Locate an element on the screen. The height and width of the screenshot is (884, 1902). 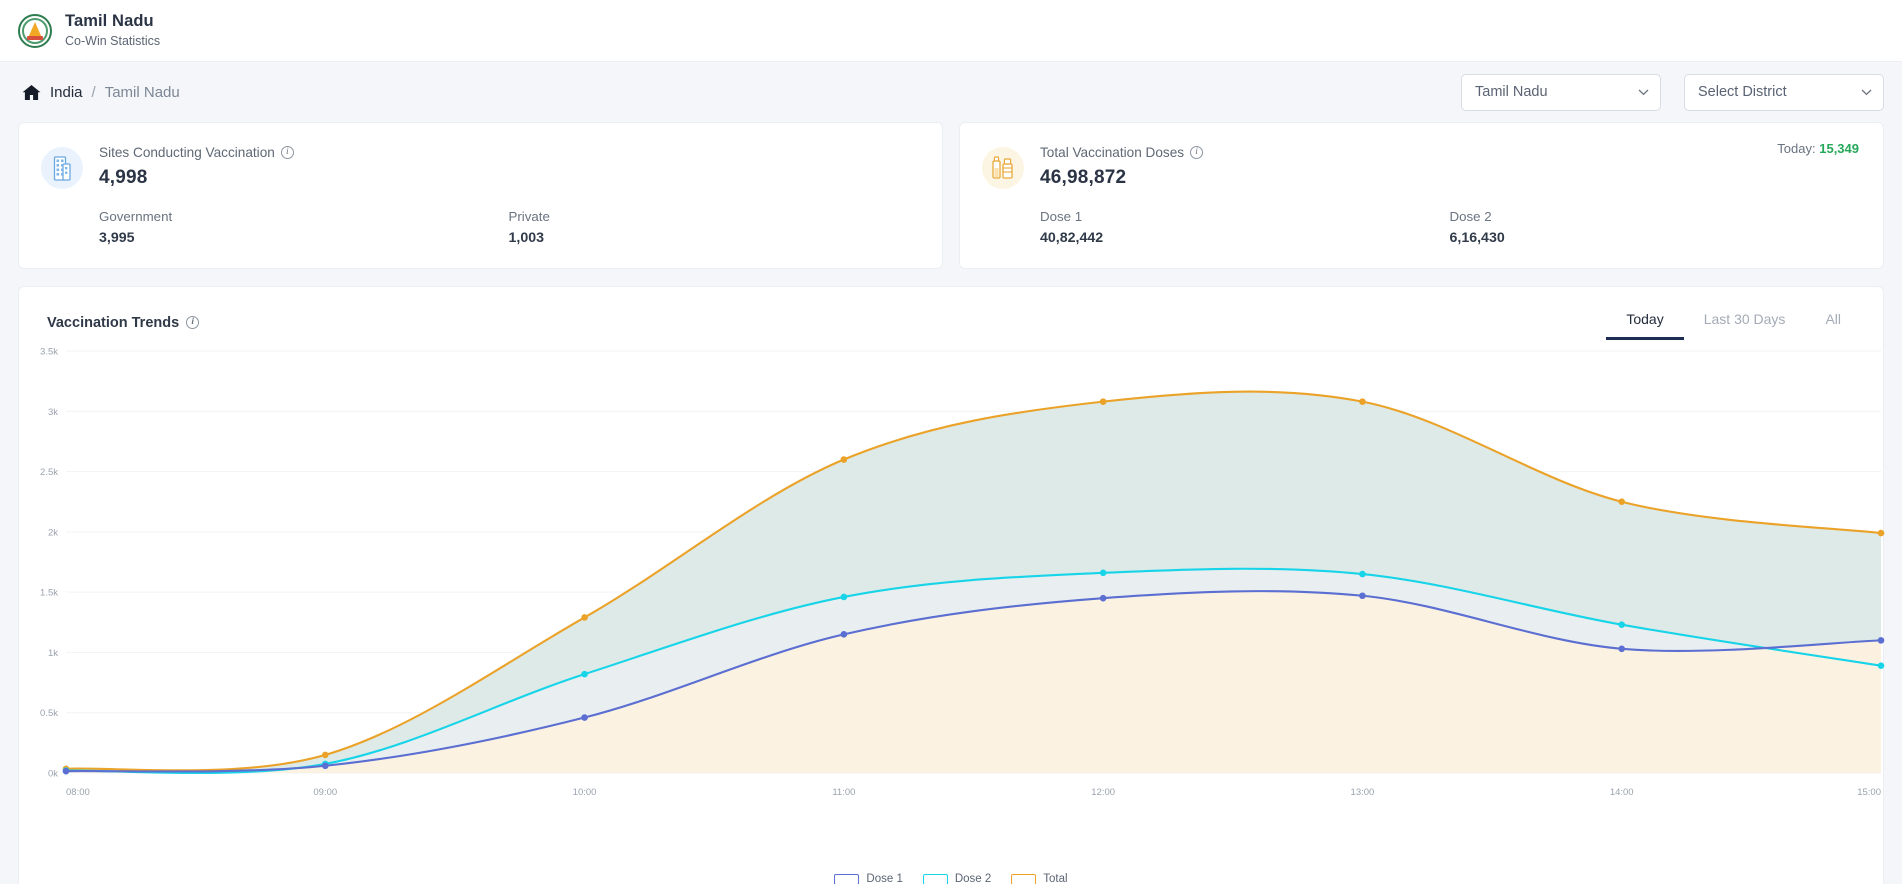
svg-text: 10:00 is located at coordinates (585, 792).